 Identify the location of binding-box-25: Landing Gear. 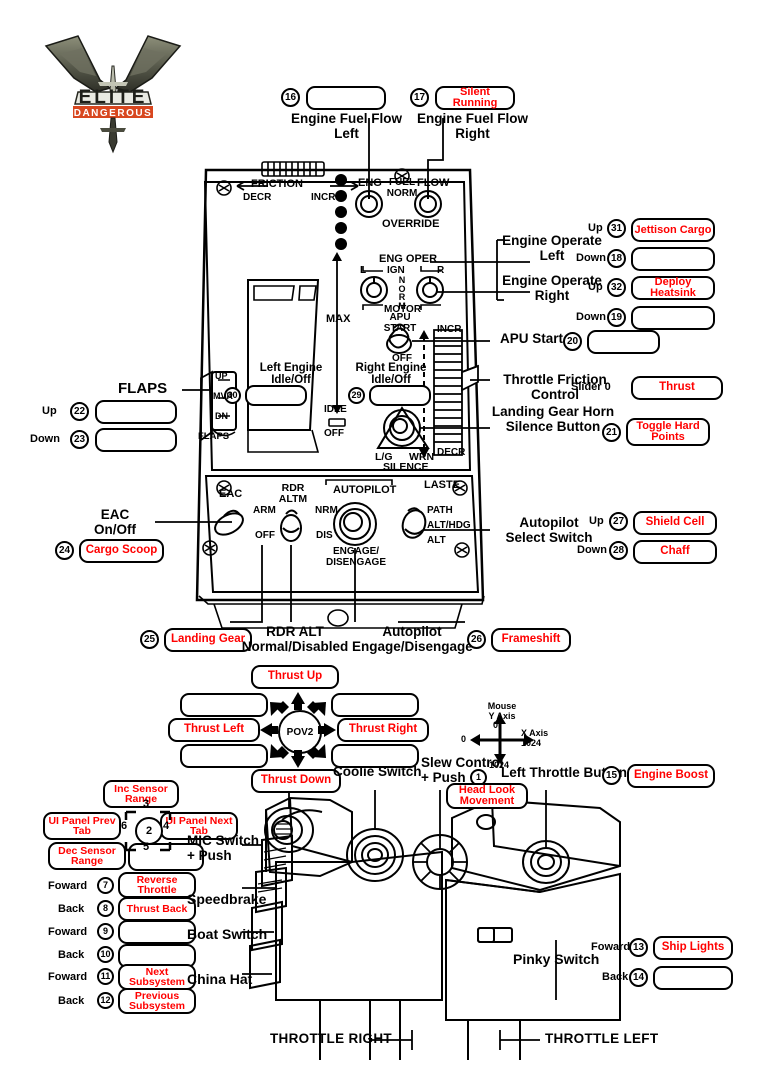
(208, 640).